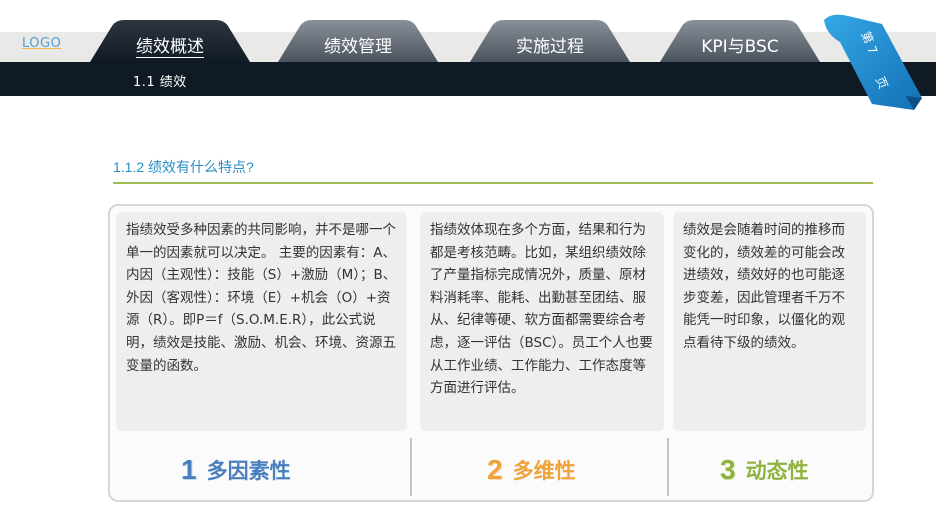 Image resolution: width=936 pixels, height=524 pixels. What do you see at coordinates (493, 183) in the screenshot?
I see `section-divider` at bounding box center [493, 183].